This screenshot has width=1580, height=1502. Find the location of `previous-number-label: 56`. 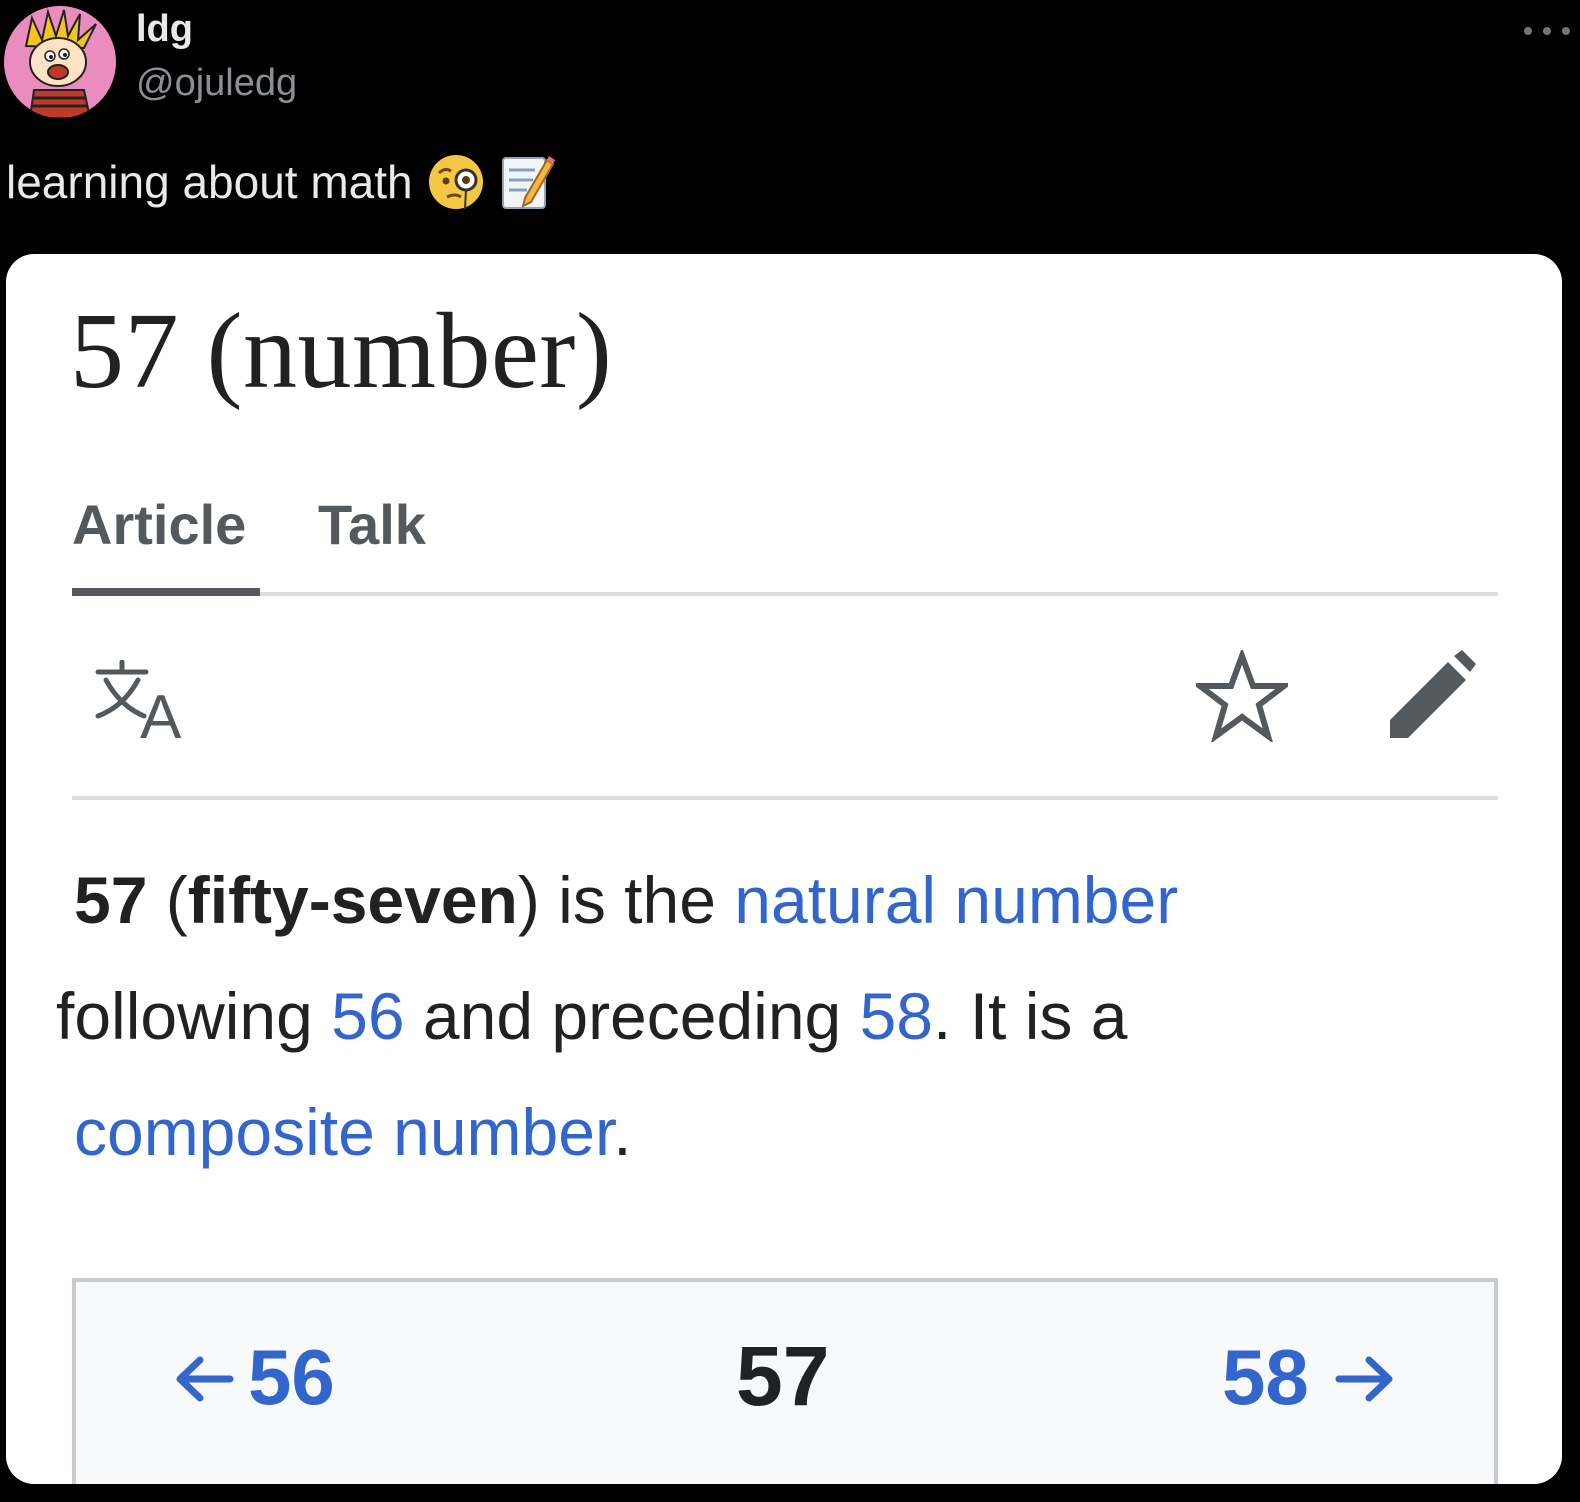

previous-number-label: 56 is located at coordinates (291, 1377).